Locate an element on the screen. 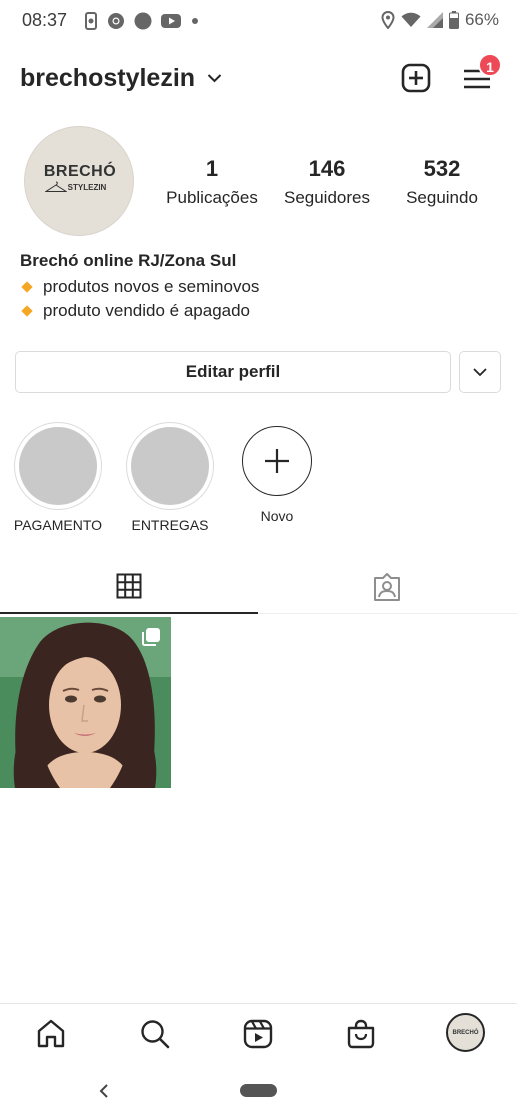 The height and width of the screenshot is (1120, 517). bottom-navigation: BRECHÓ is located at coordinates (258, 1033).